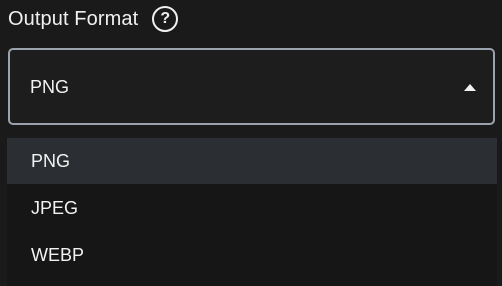 This screenshot has width=502, height=286. Describe the element at coordinates (51, 161) in the screenshot. I see `option-label: PNG` at that location.